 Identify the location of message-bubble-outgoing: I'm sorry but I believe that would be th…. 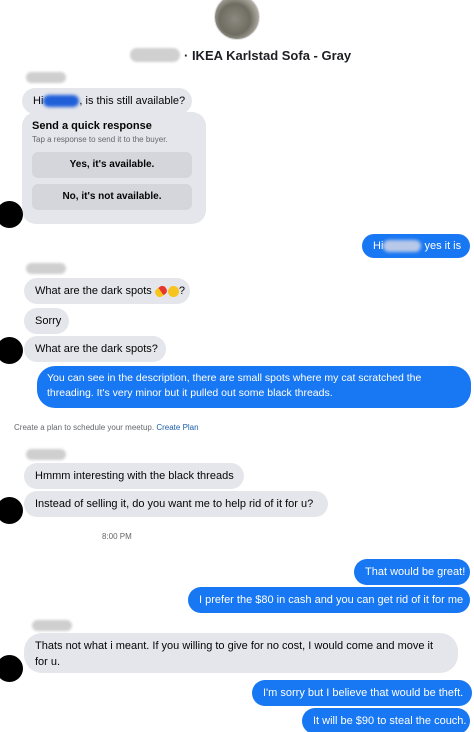
(362, 693).